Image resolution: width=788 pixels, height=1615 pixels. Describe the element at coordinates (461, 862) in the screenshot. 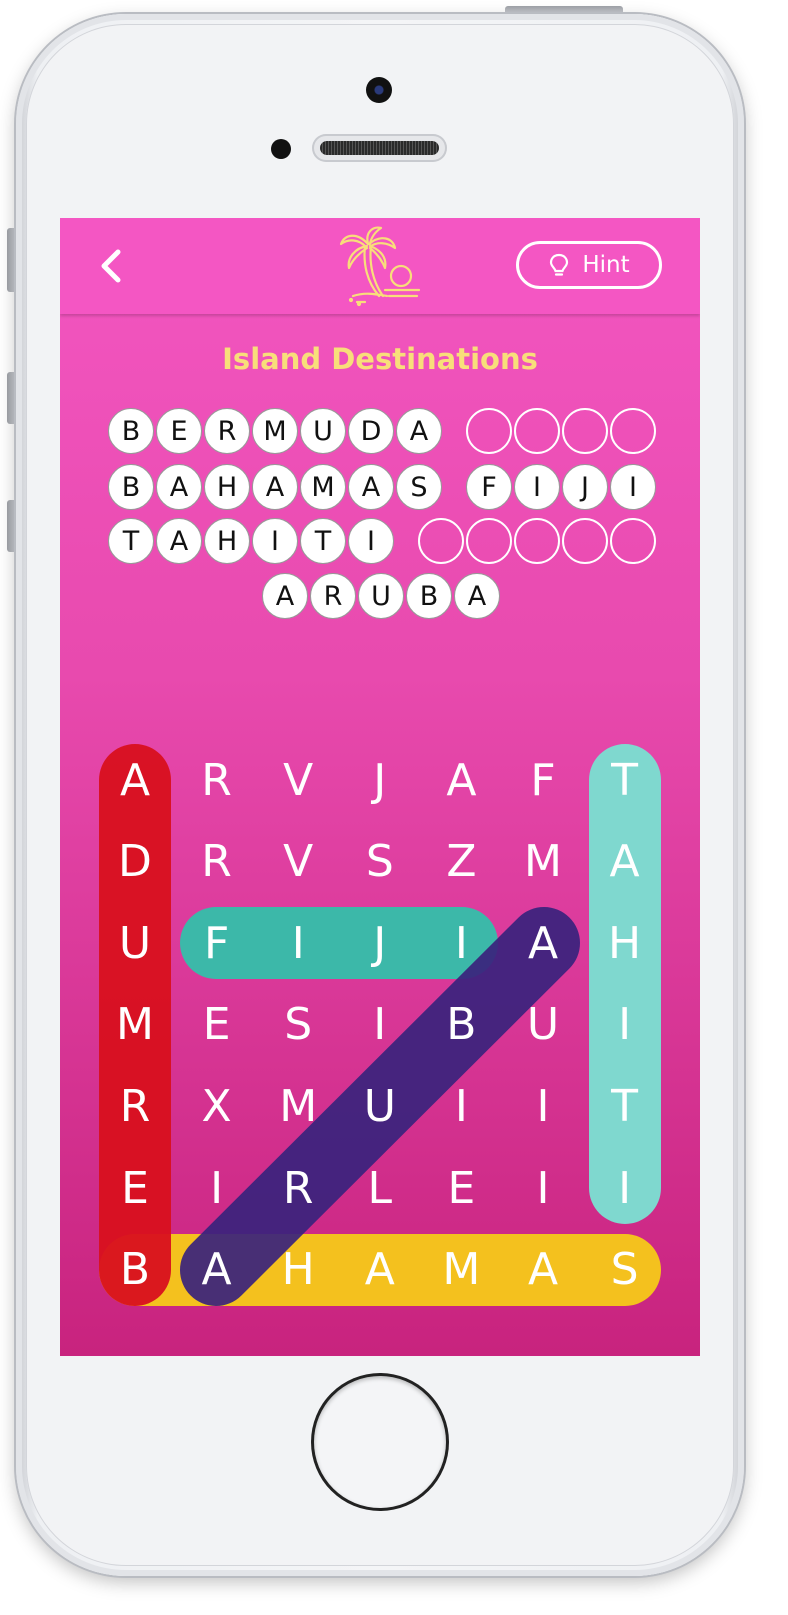

I see `grid-cell: Z` at that location.